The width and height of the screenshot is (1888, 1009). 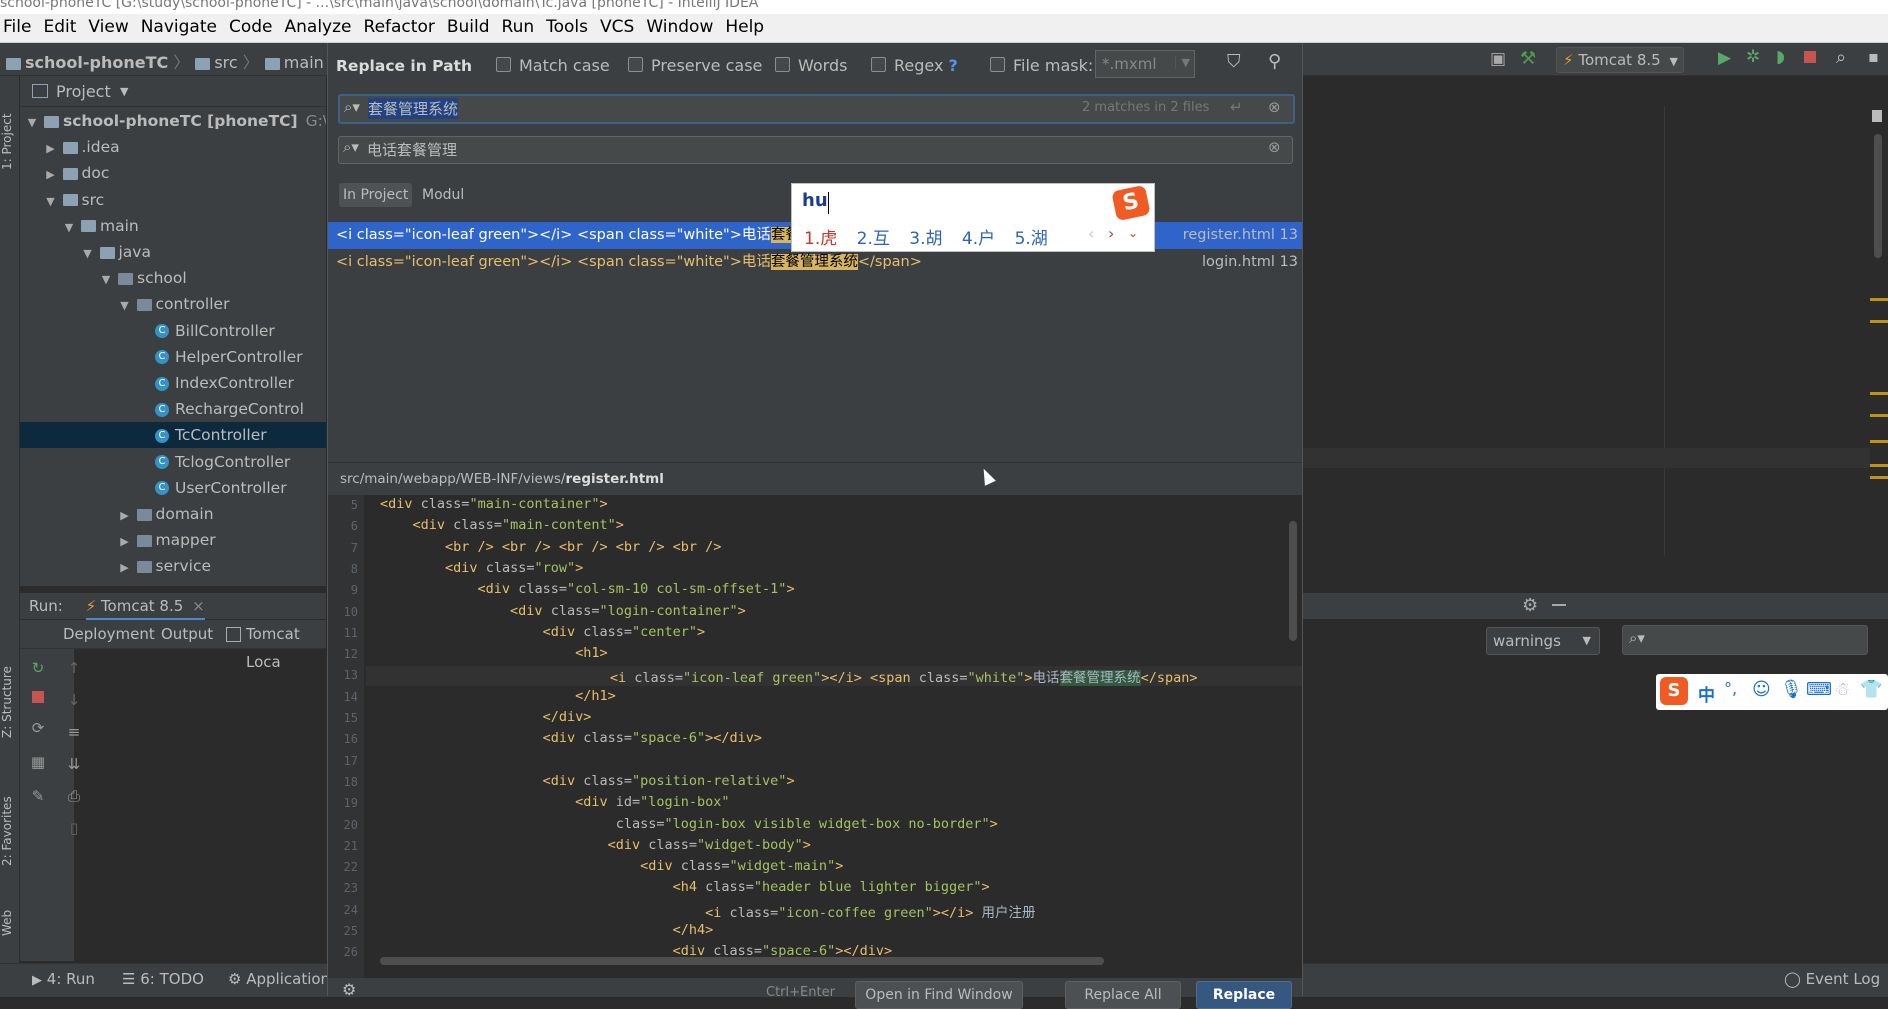 What do you see at coordinates (1133, 233) in the screenshot?
I see `ime-expand-icon: ⌄` at bounding box center [1133, 233].